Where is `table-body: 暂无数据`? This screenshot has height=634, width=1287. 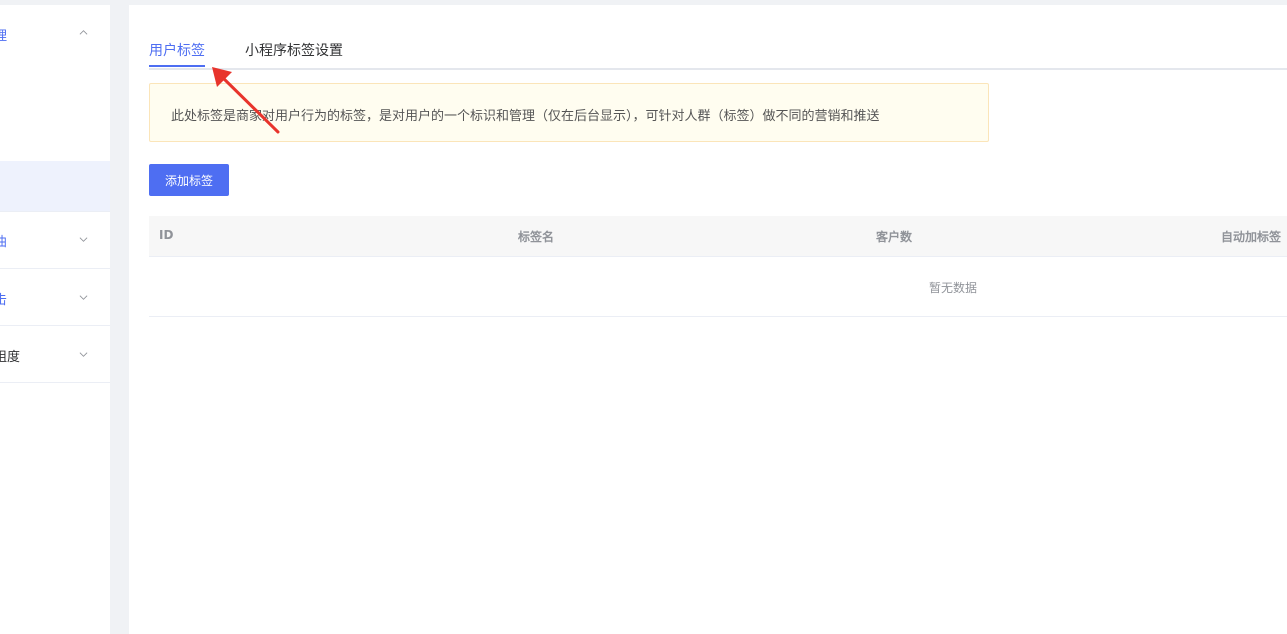 table-body: 暂无数据 is located at coordinates (718, 287).